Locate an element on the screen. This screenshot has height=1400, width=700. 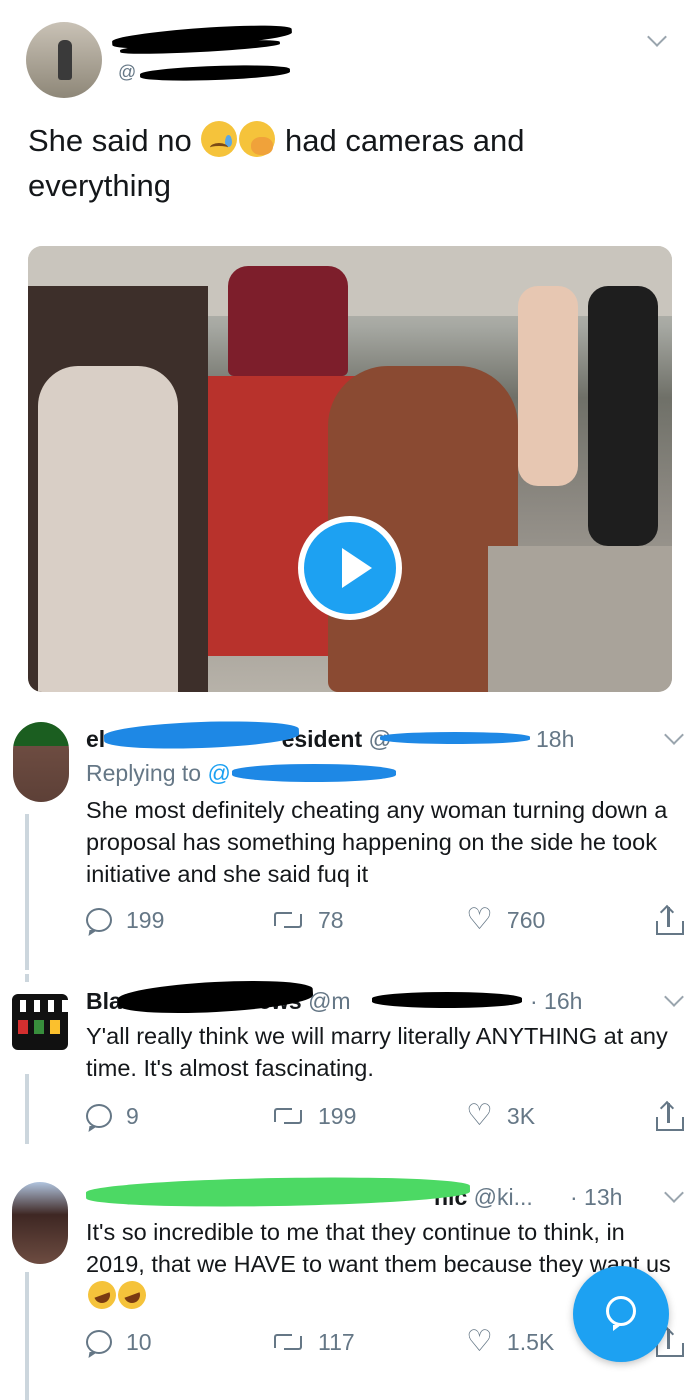
compose-reply-button is located at coordinates (621, 1314).